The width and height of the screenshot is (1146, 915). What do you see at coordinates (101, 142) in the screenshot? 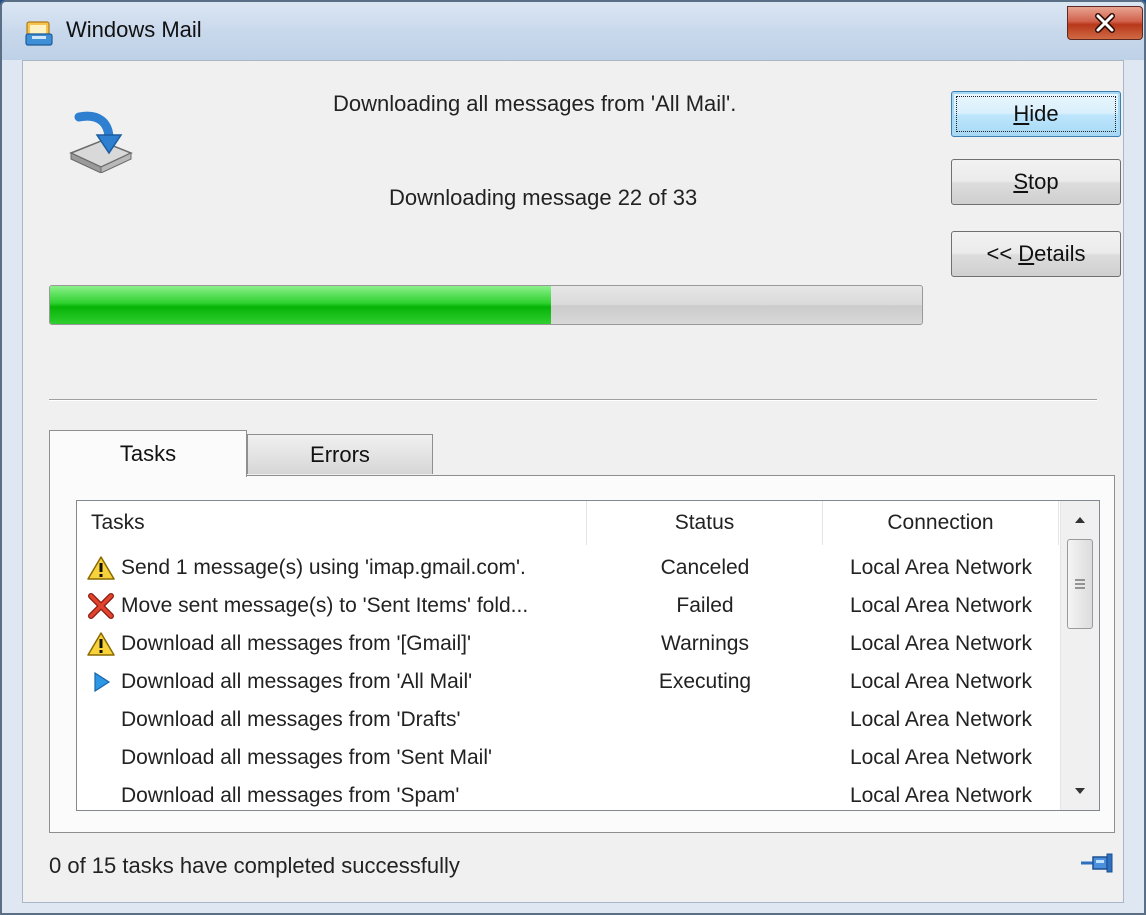
I see `download-icon` at bounding box center [101, 142].